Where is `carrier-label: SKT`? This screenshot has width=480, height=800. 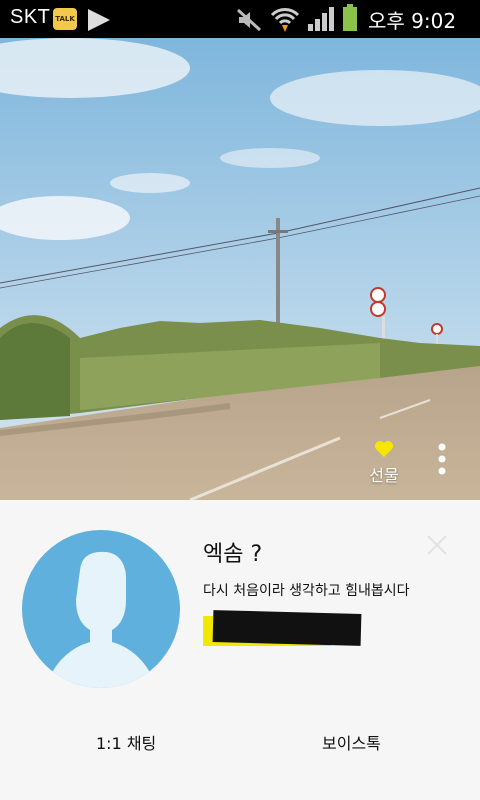 carrier-label: SKT is located at coordinates (30, 17).